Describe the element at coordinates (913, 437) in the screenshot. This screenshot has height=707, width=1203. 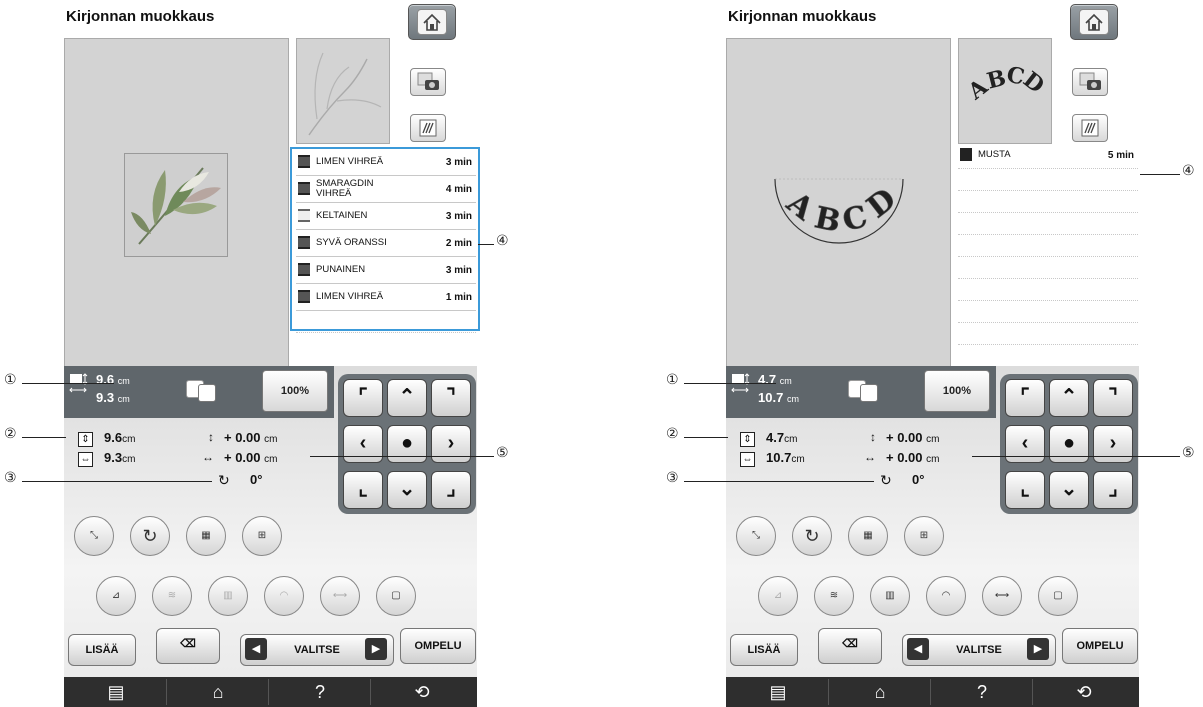
I see `vertical-offset-value: + 0.00 cm` at that location.